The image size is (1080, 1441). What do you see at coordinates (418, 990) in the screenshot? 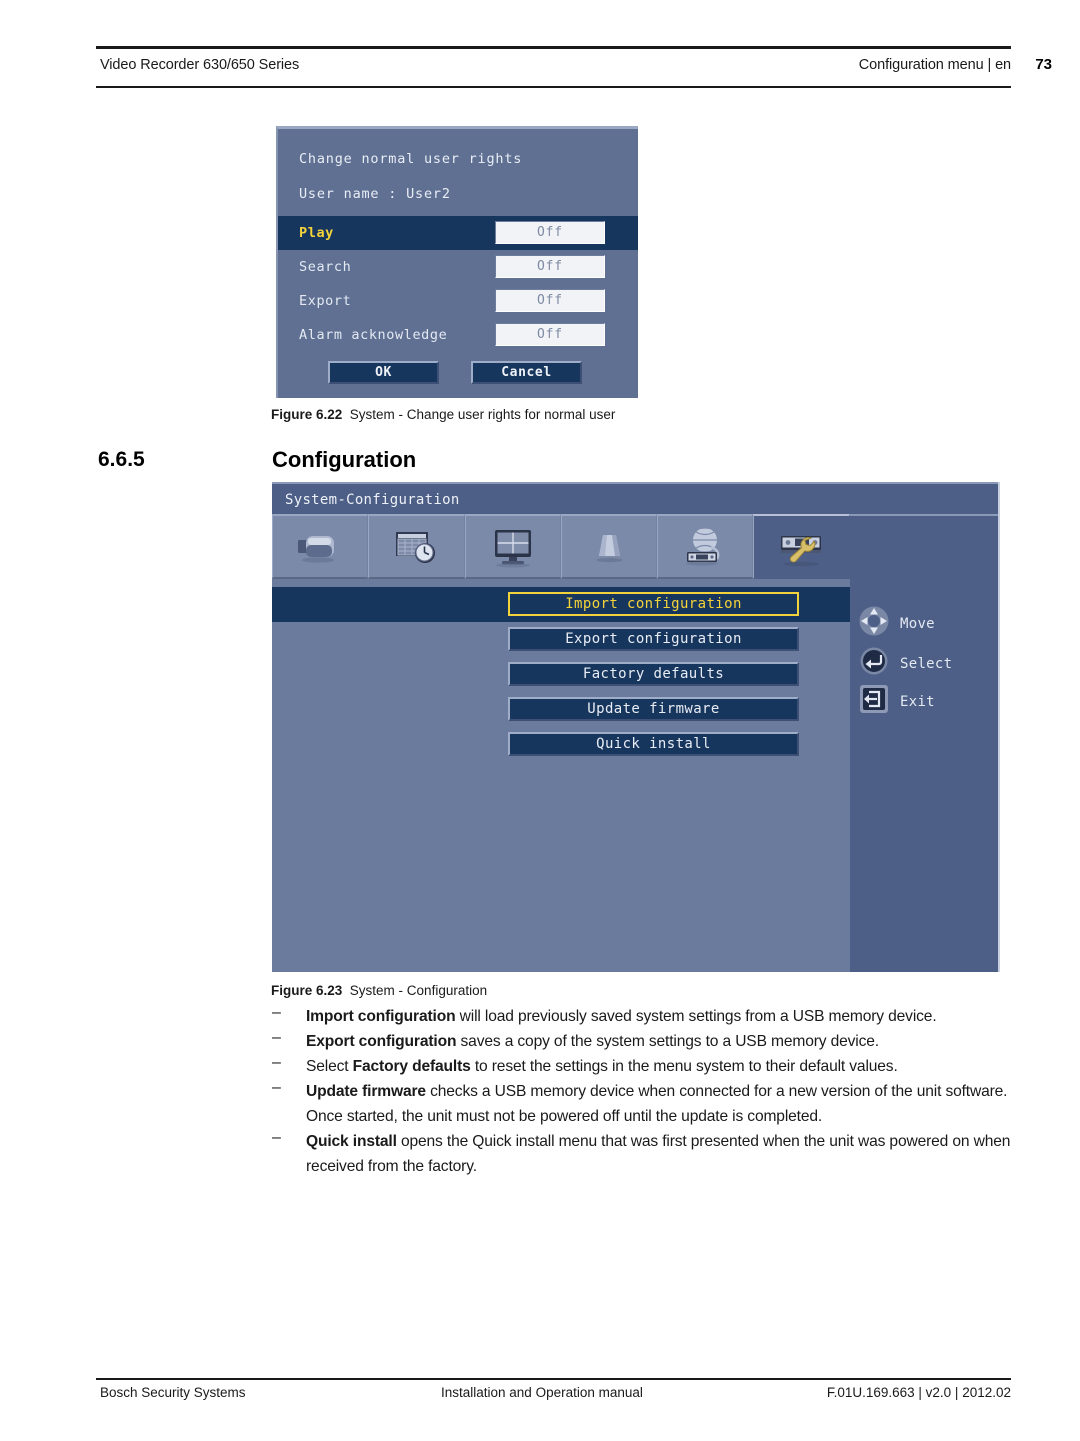
I see `figure-623-caption-text: System - Configuration` at bounding box center [418, 990].